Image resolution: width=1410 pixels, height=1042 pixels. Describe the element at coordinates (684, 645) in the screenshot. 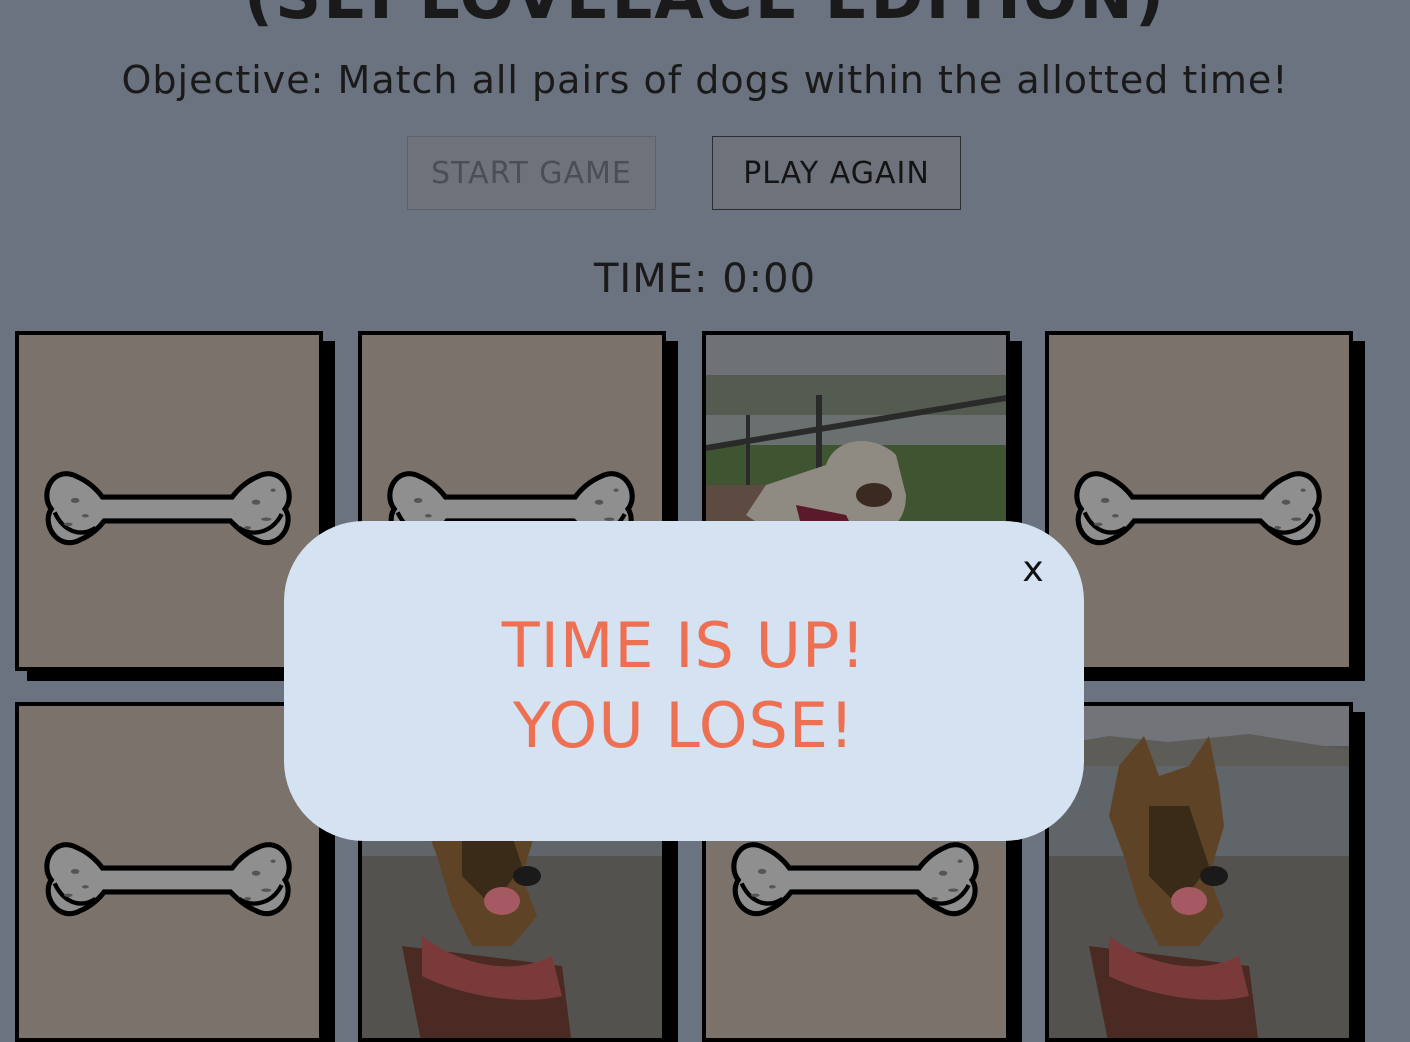

I see `time-up-message: TIME IS UP!` at that location.